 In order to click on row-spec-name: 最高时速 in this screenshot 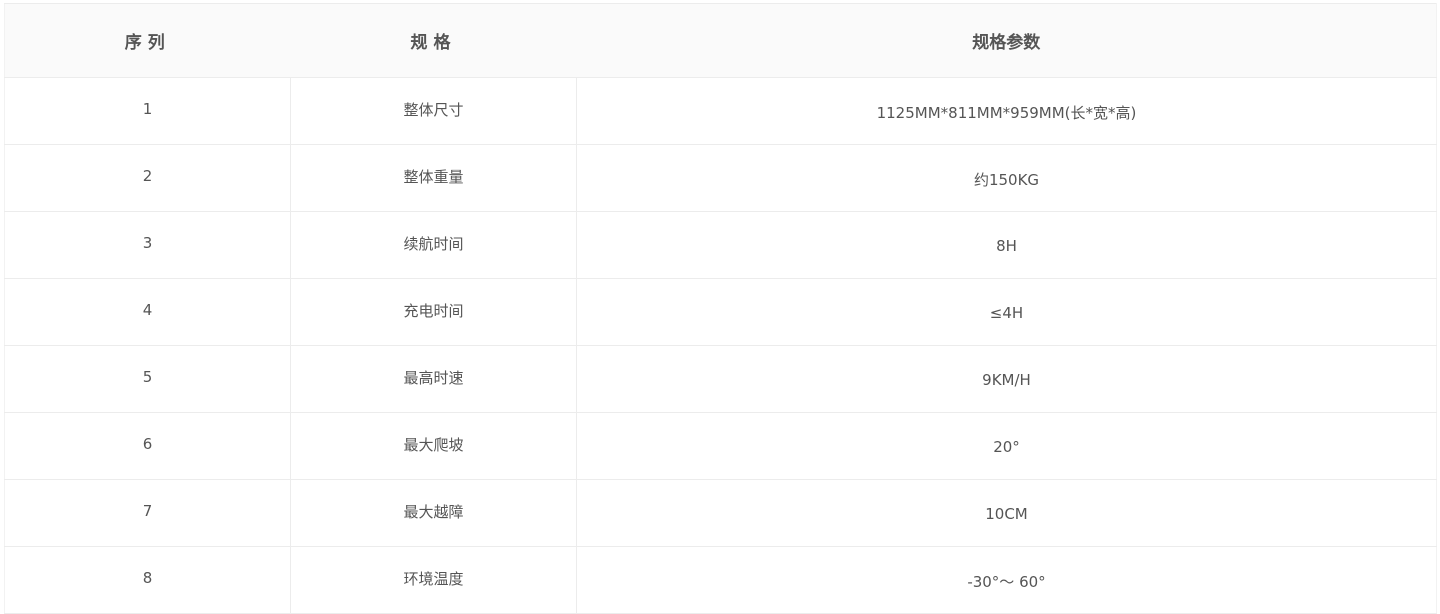, I will do `click(433, 379)`.